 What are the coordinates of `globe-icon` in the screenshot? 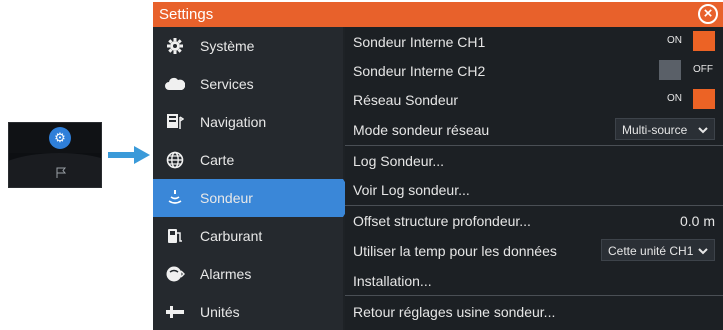 It's located at (175, 160).